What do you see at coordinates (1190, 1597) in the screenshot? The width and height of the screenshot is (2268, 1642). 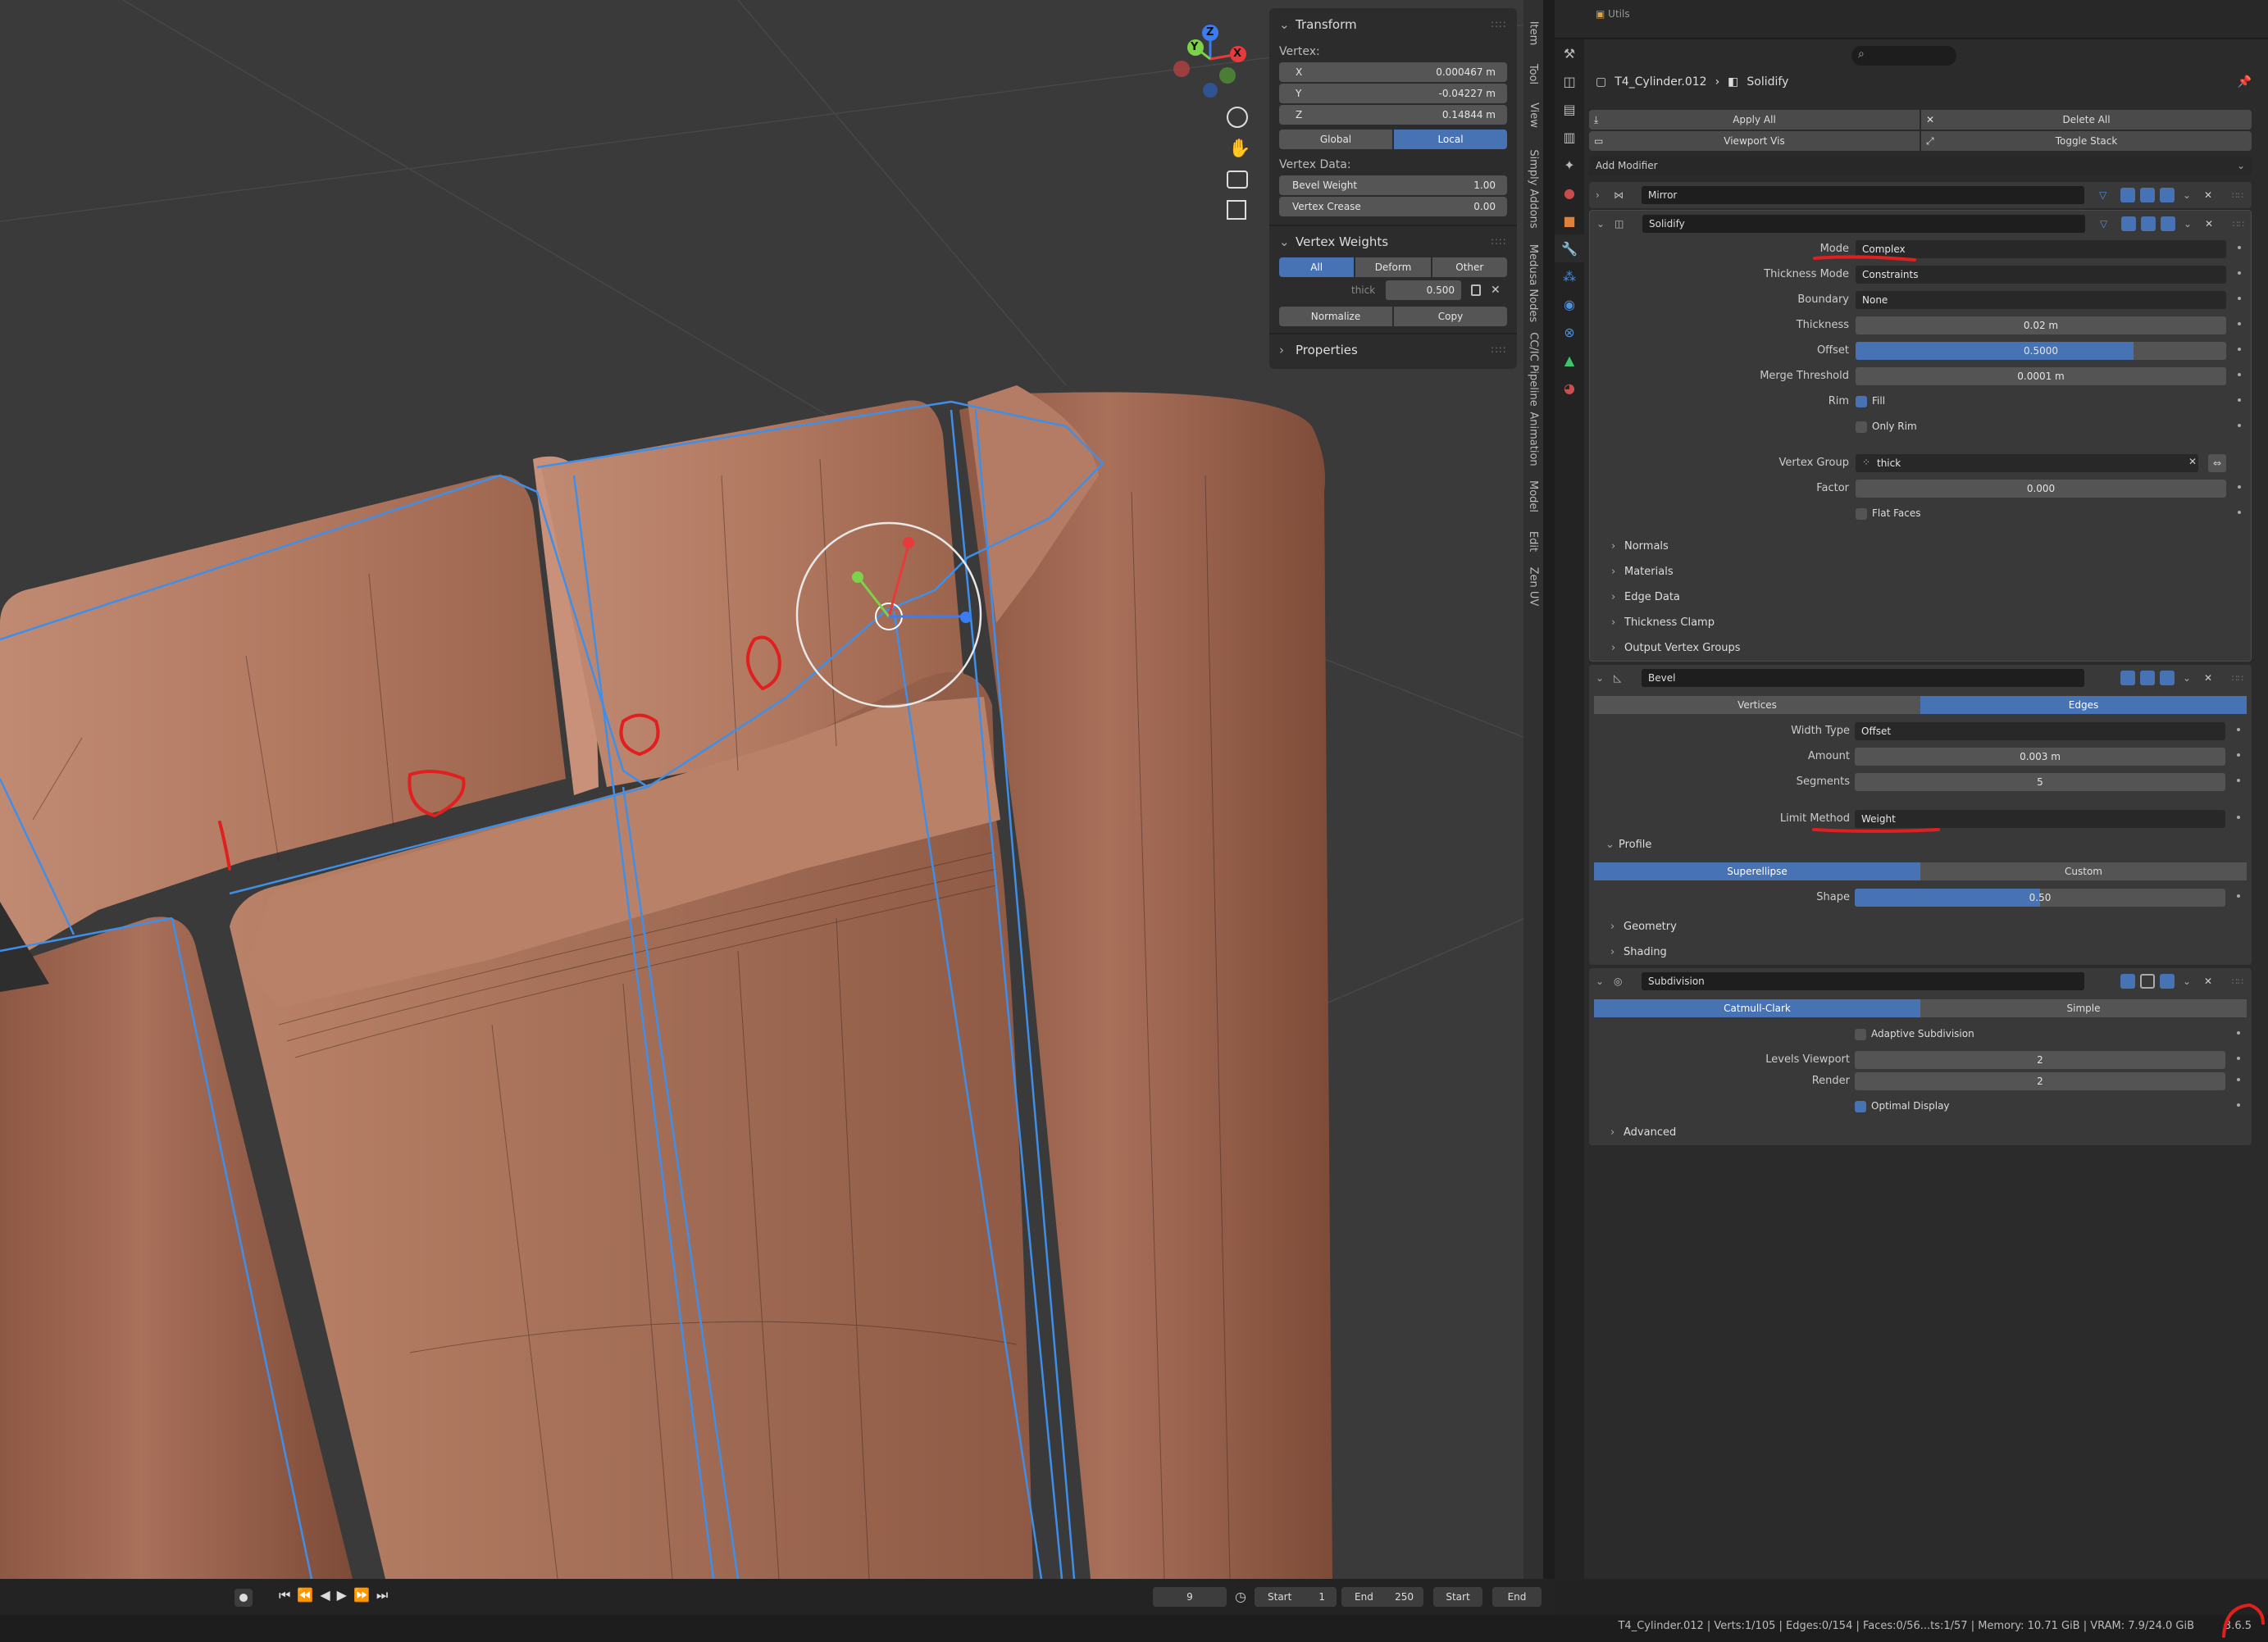 I see `current-frame-field: 9` at bounding box center [1190, 1597].